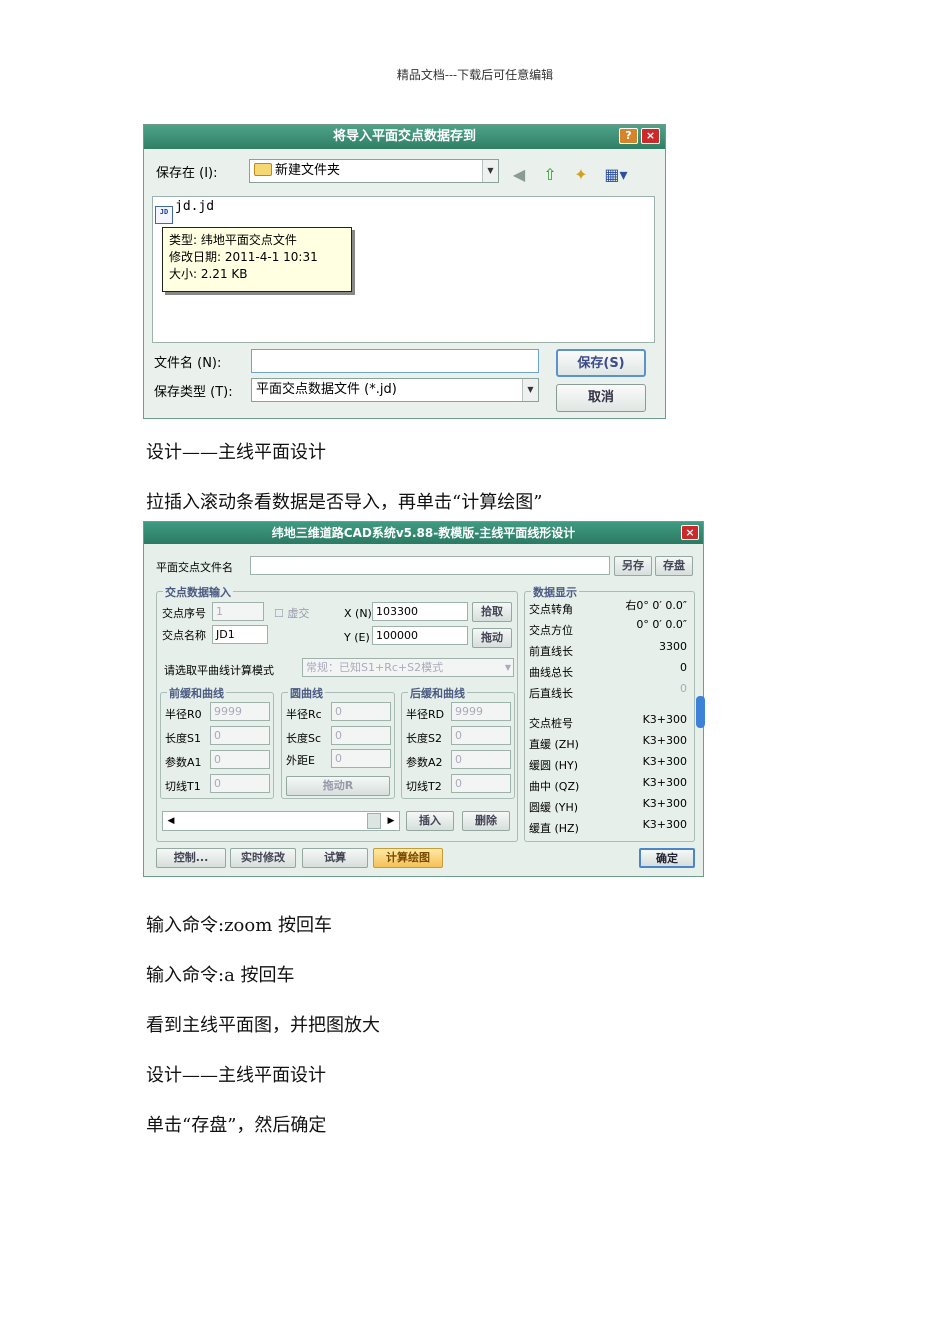  I want to click on e-label: 外距E, so click(300, 760).